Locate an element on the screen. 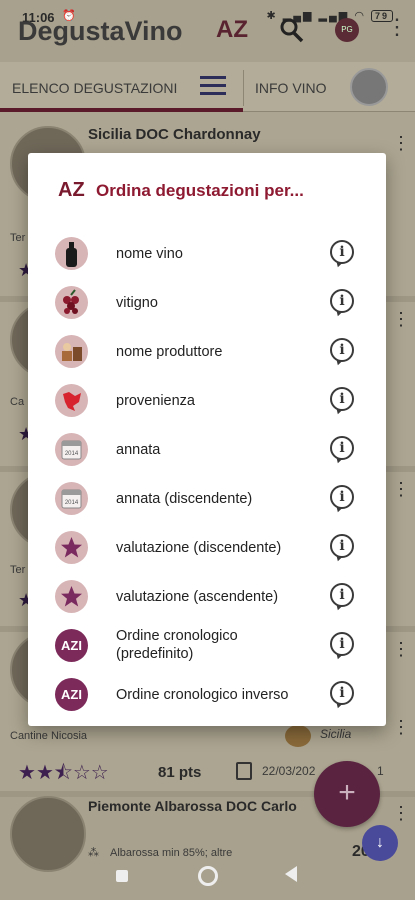 Image resolution: width=415 pixels, height=900 pixels. wine-bottle-icon is located at coordinates (71, 253).